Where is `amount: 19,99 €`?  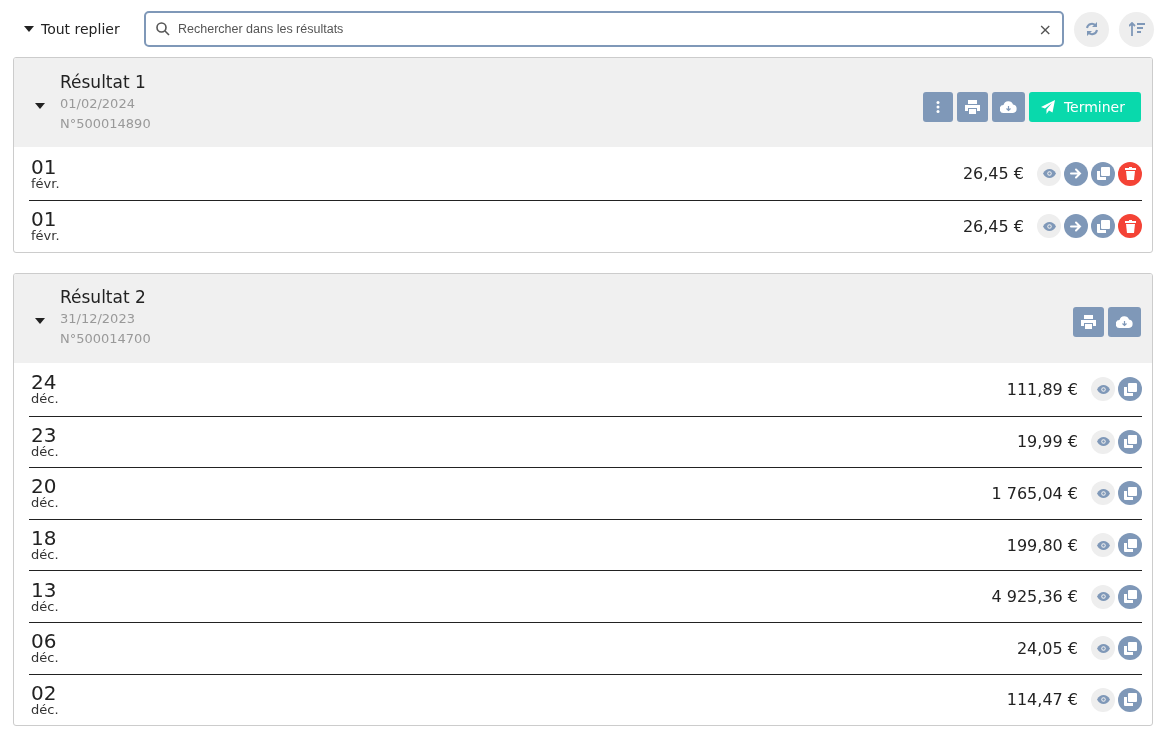 amount: 19,99 € is located at coordinates (1046, 442).